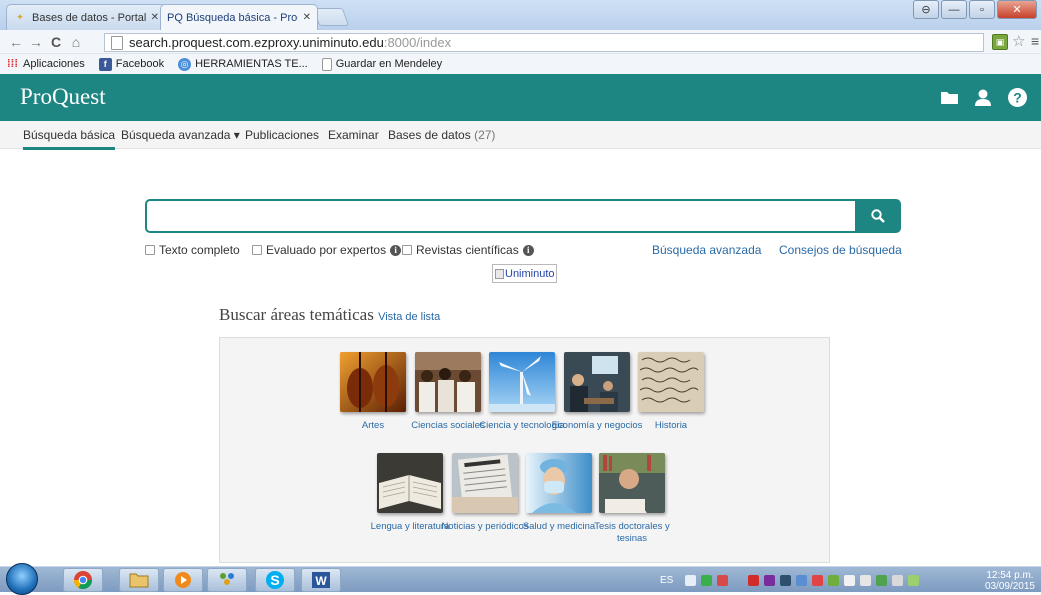  I want to click on chrome-menu-icon: ≡, so click(1035, 41).